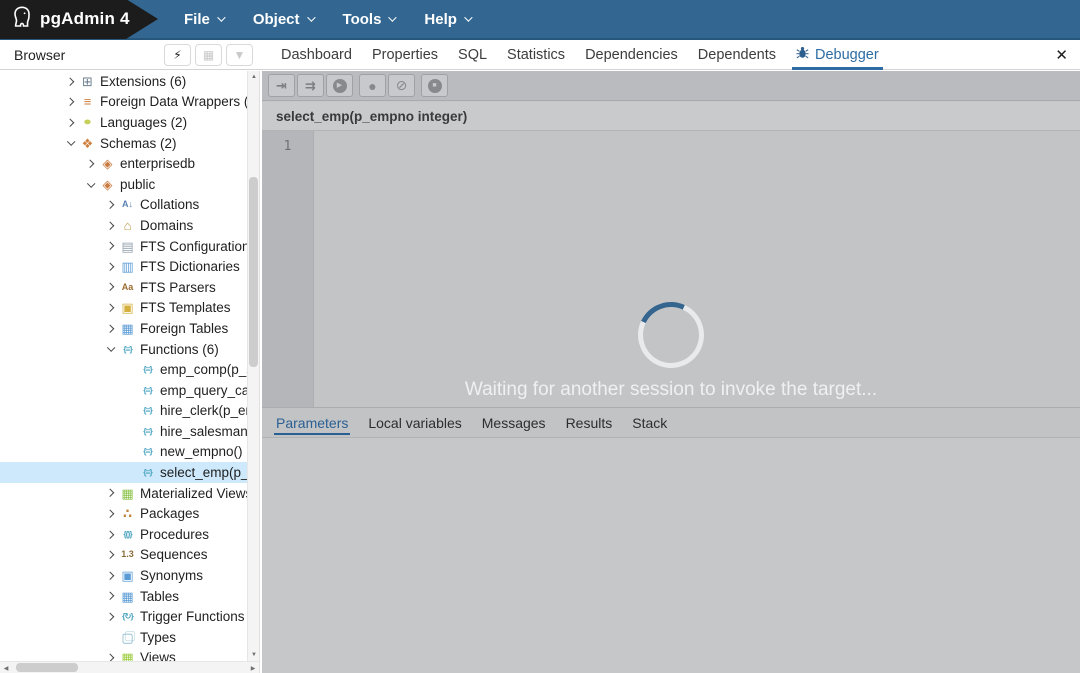 The height and width of the screenshot is (673, 1080). Describe the element at coordinates (123, 596) in the screenshot. I see `tree-item-tables: ▦ Tables` at that location.